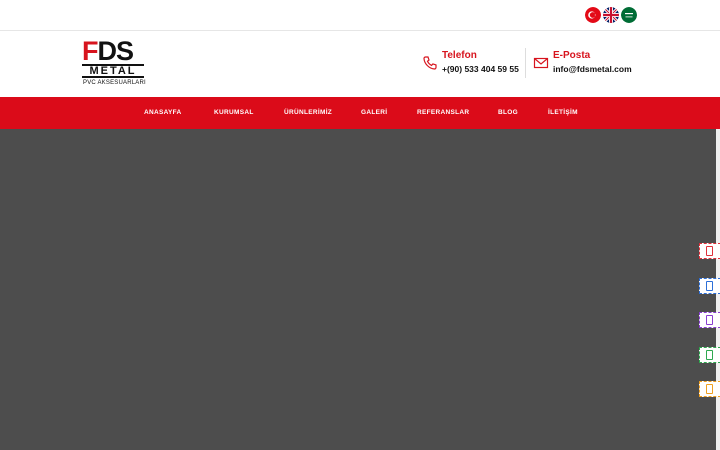 Image resolution: width=720 pixels, height=450 pixels. What do you see at coordinates (374, 113) in the screenshot?
I see `nav-item-galeri: GALERİ` at bounding box center [374, 113].